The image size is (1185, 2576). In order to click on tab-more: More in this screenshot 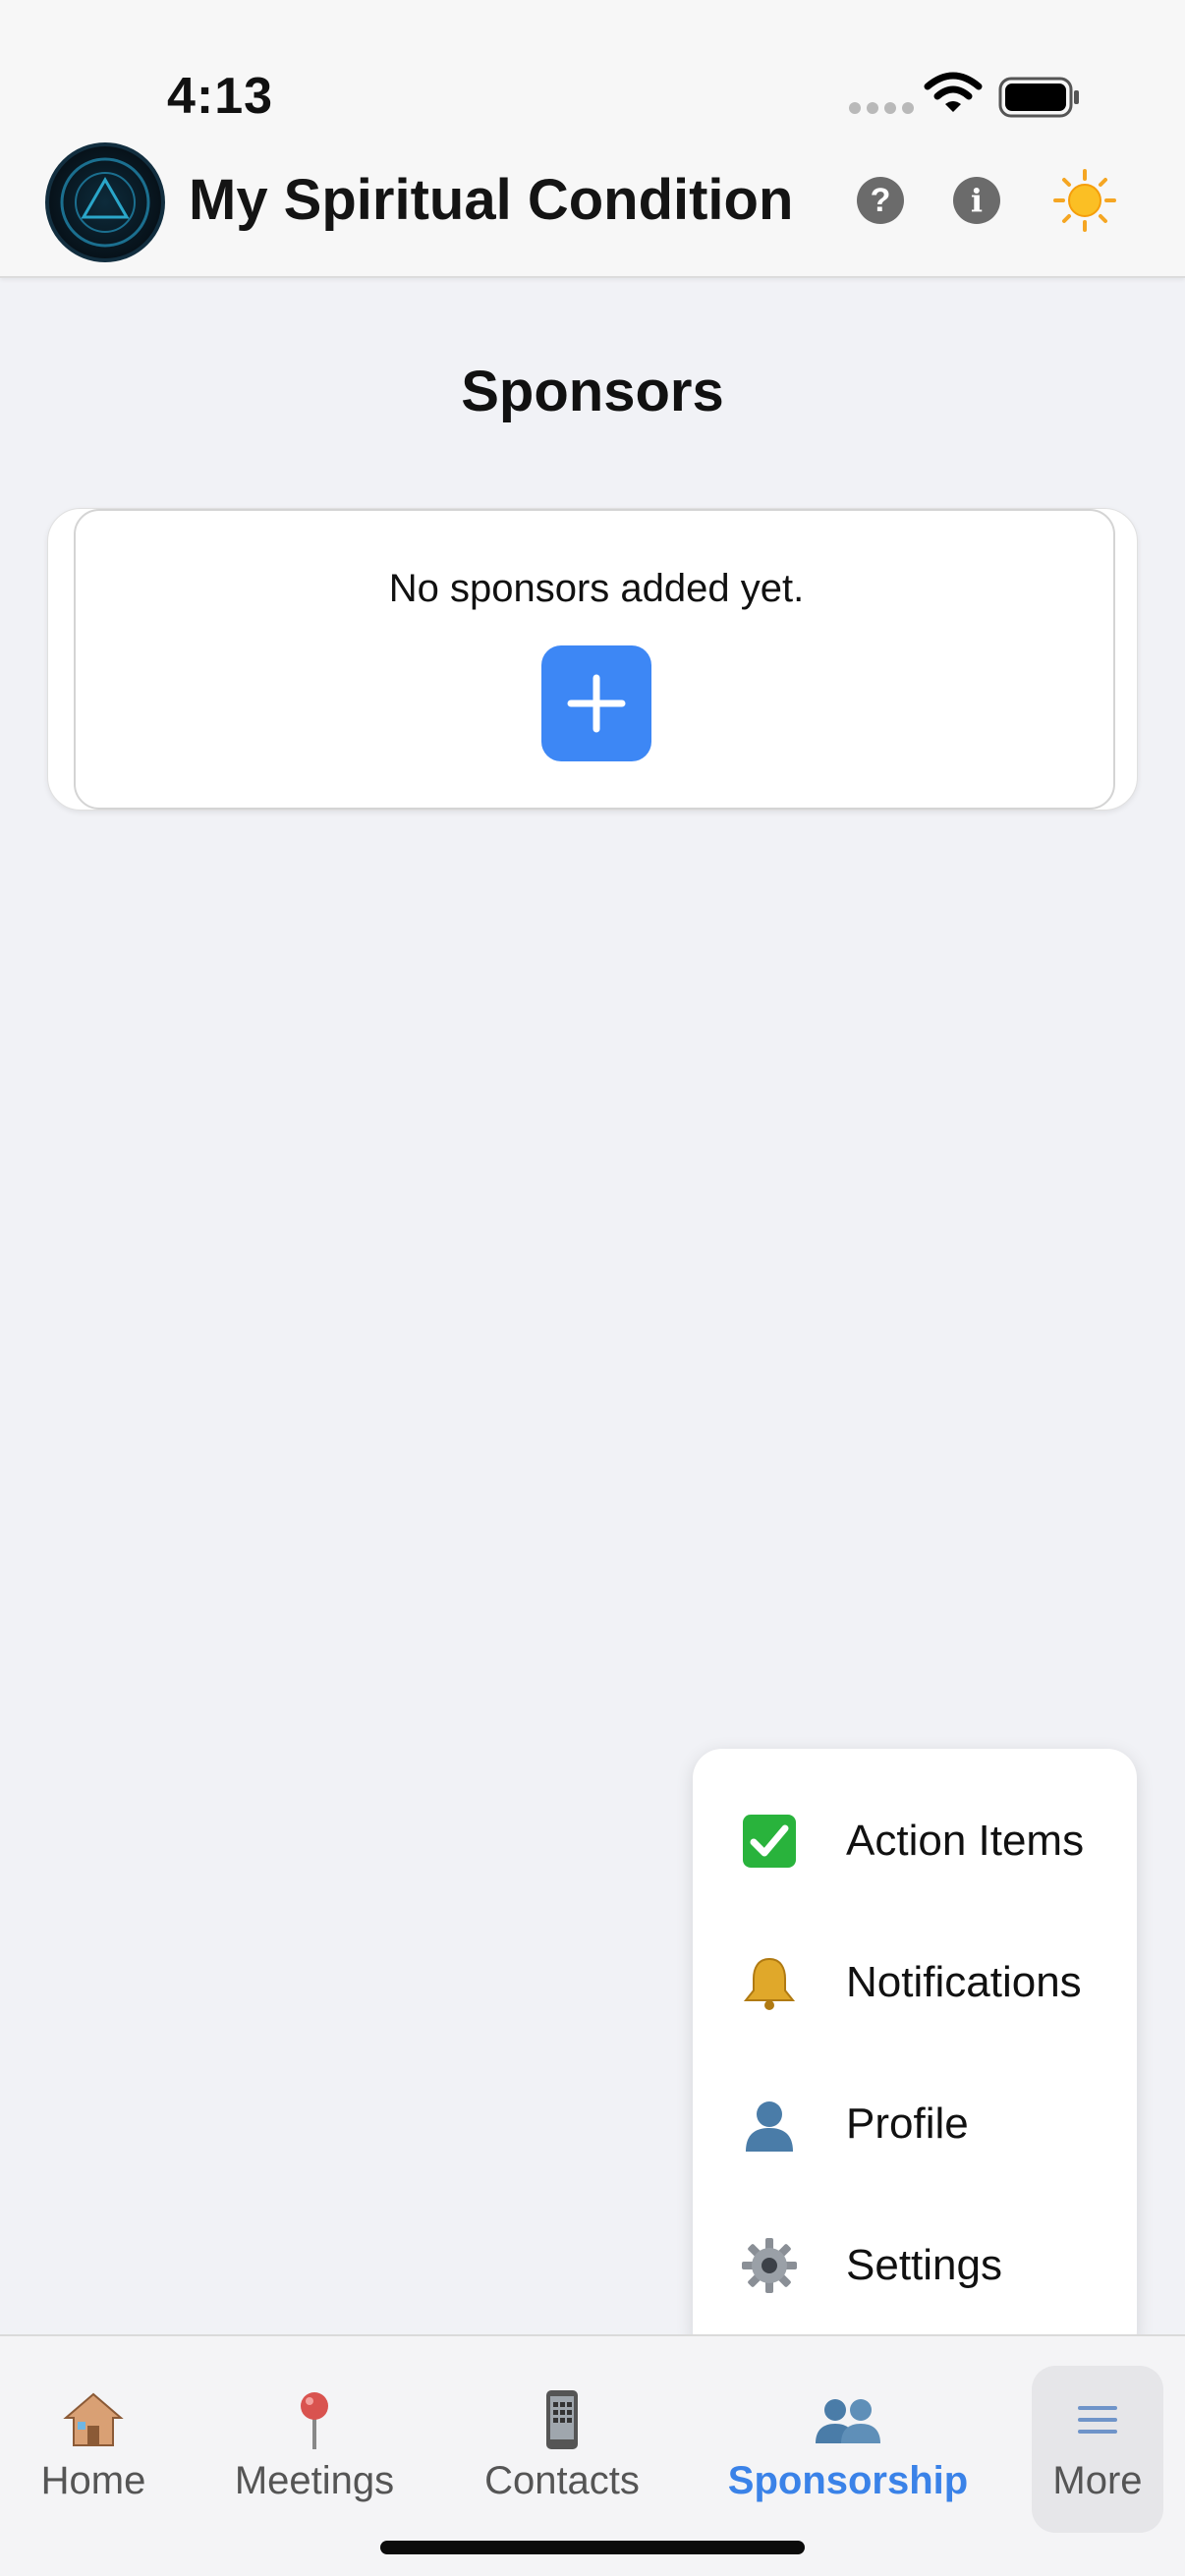, I will do `click(1098, 2434)`.